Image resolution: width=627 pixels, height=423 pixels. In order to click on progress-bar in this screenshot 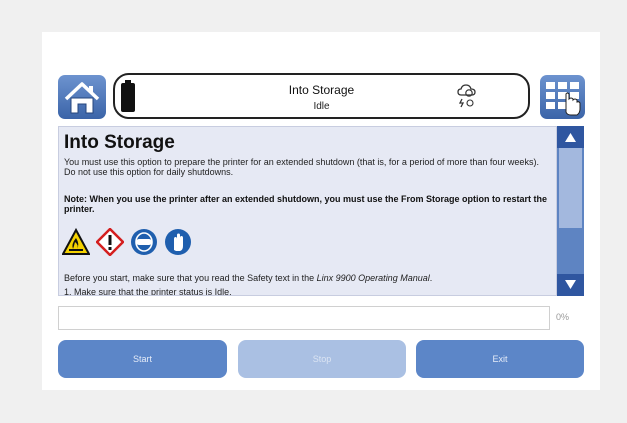, I will do `click(304, 318)`.